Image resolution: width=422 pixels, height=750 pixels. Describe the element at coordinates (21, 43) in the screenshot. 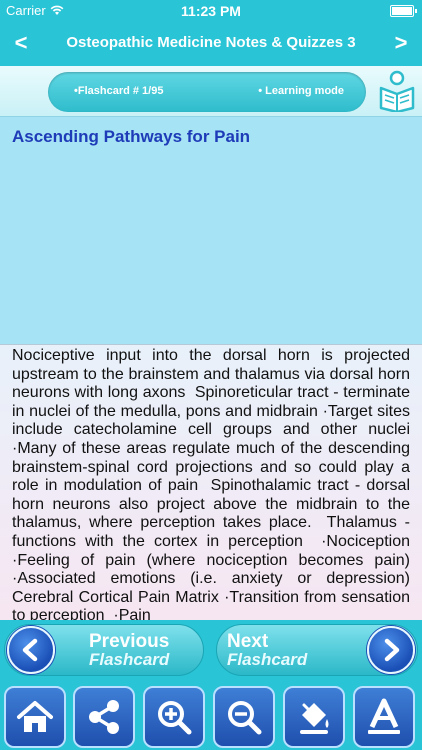

I see `back-button: <` at that location.